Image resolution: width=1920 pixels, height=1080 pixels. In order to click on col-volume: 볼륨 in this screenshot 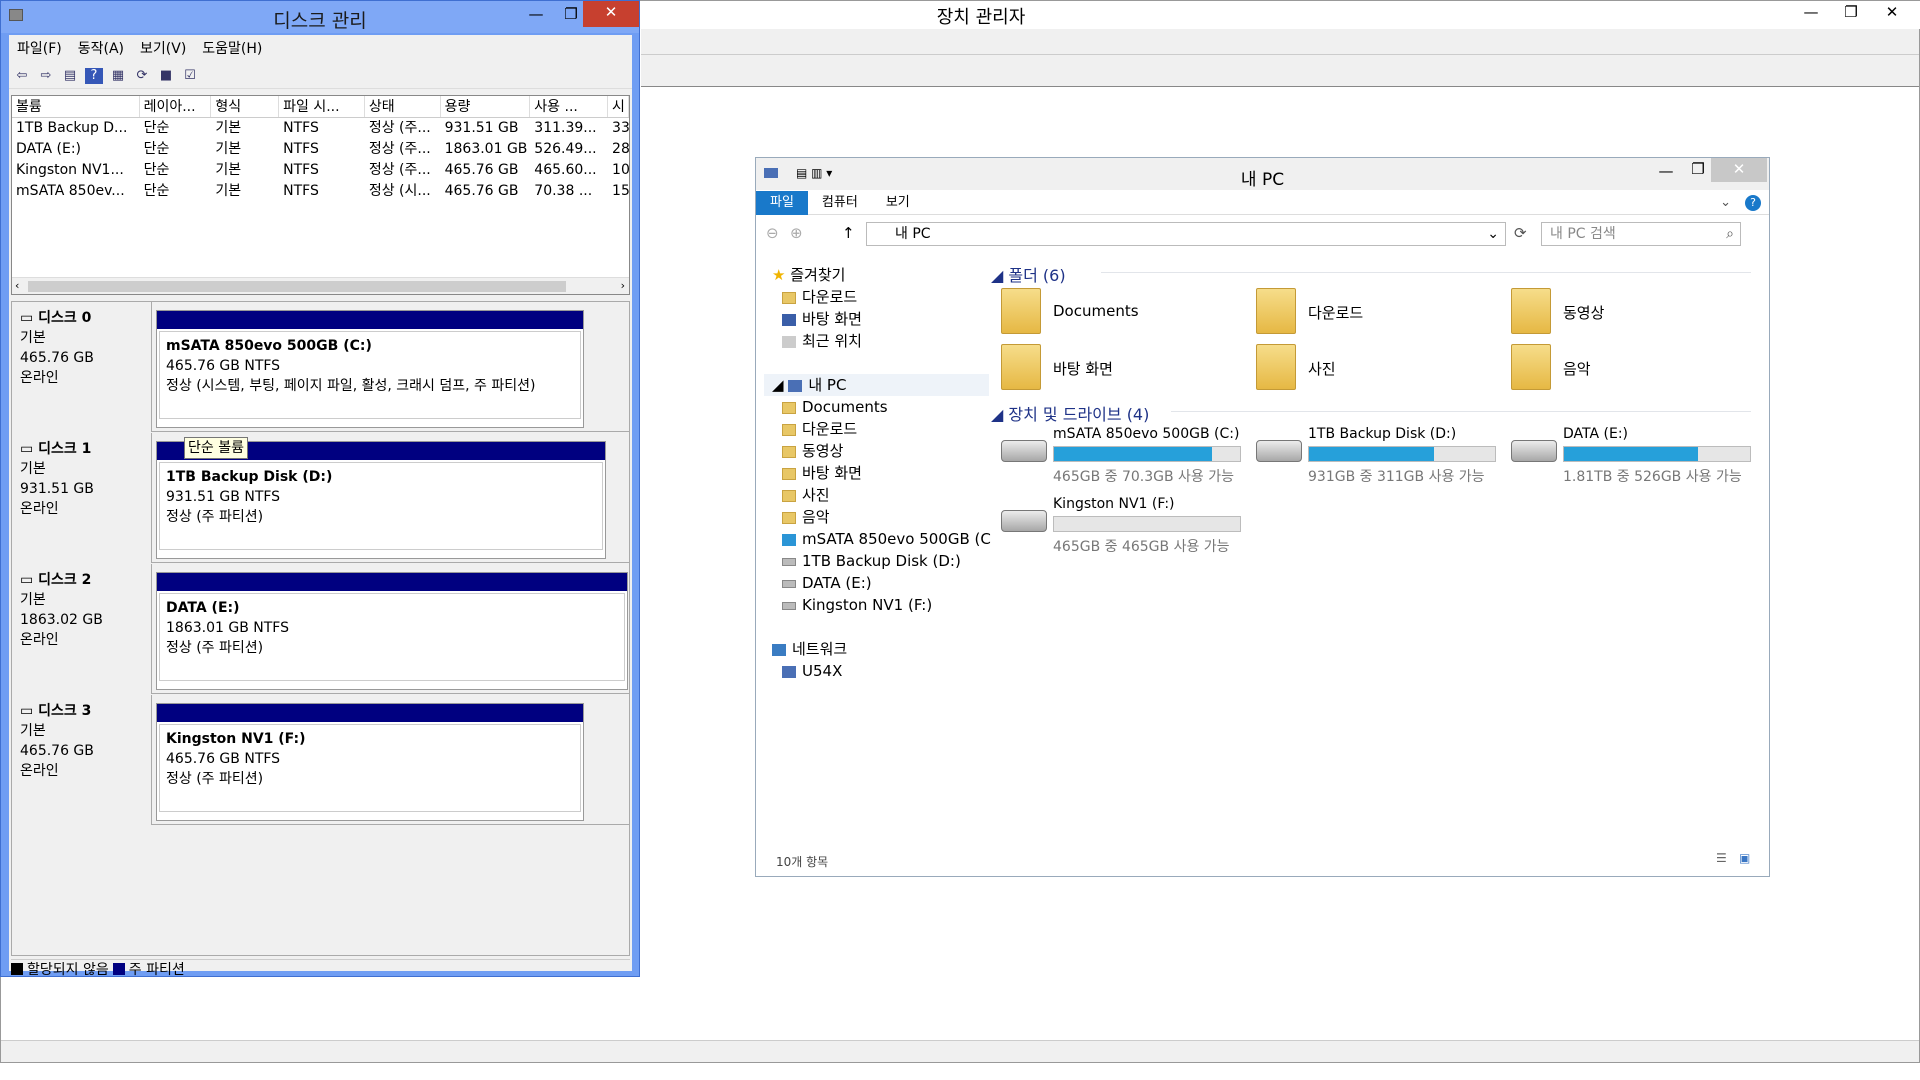, I will do `click(76, 106)`.